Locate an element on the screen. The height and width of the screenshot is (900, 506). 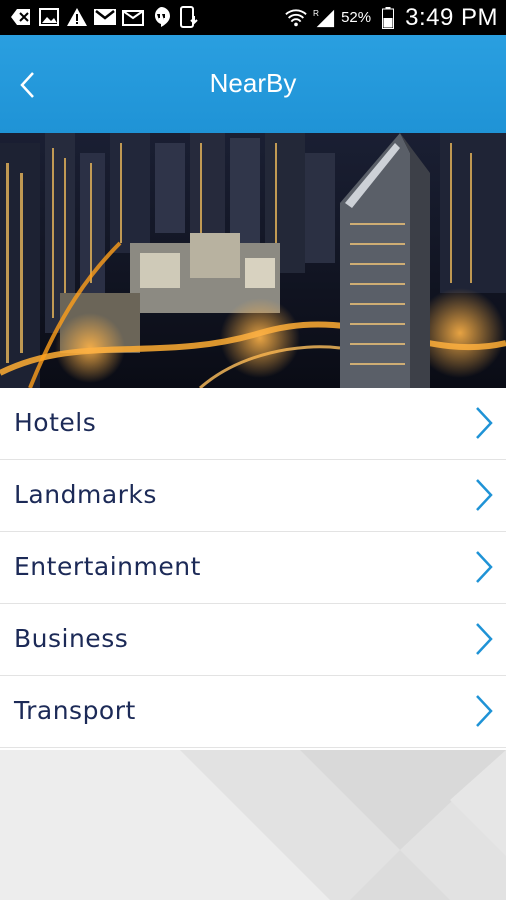
list-item-transport: Transport is located at coordinates (253, 712).